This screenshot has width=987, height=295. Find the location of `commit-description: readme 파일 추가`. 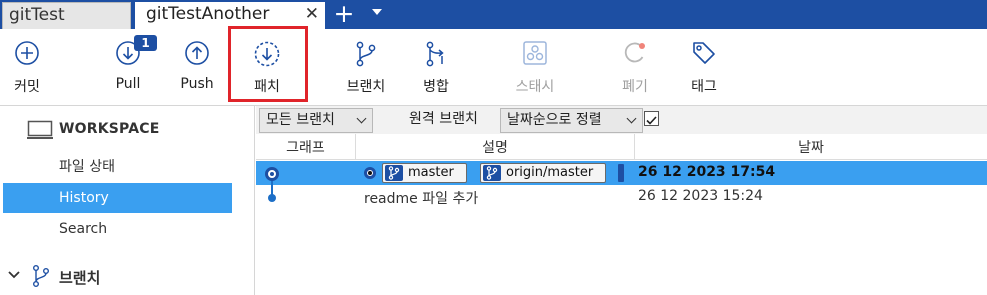

commit-description: readme 파일 추가 is located at coordinates (421, 199).